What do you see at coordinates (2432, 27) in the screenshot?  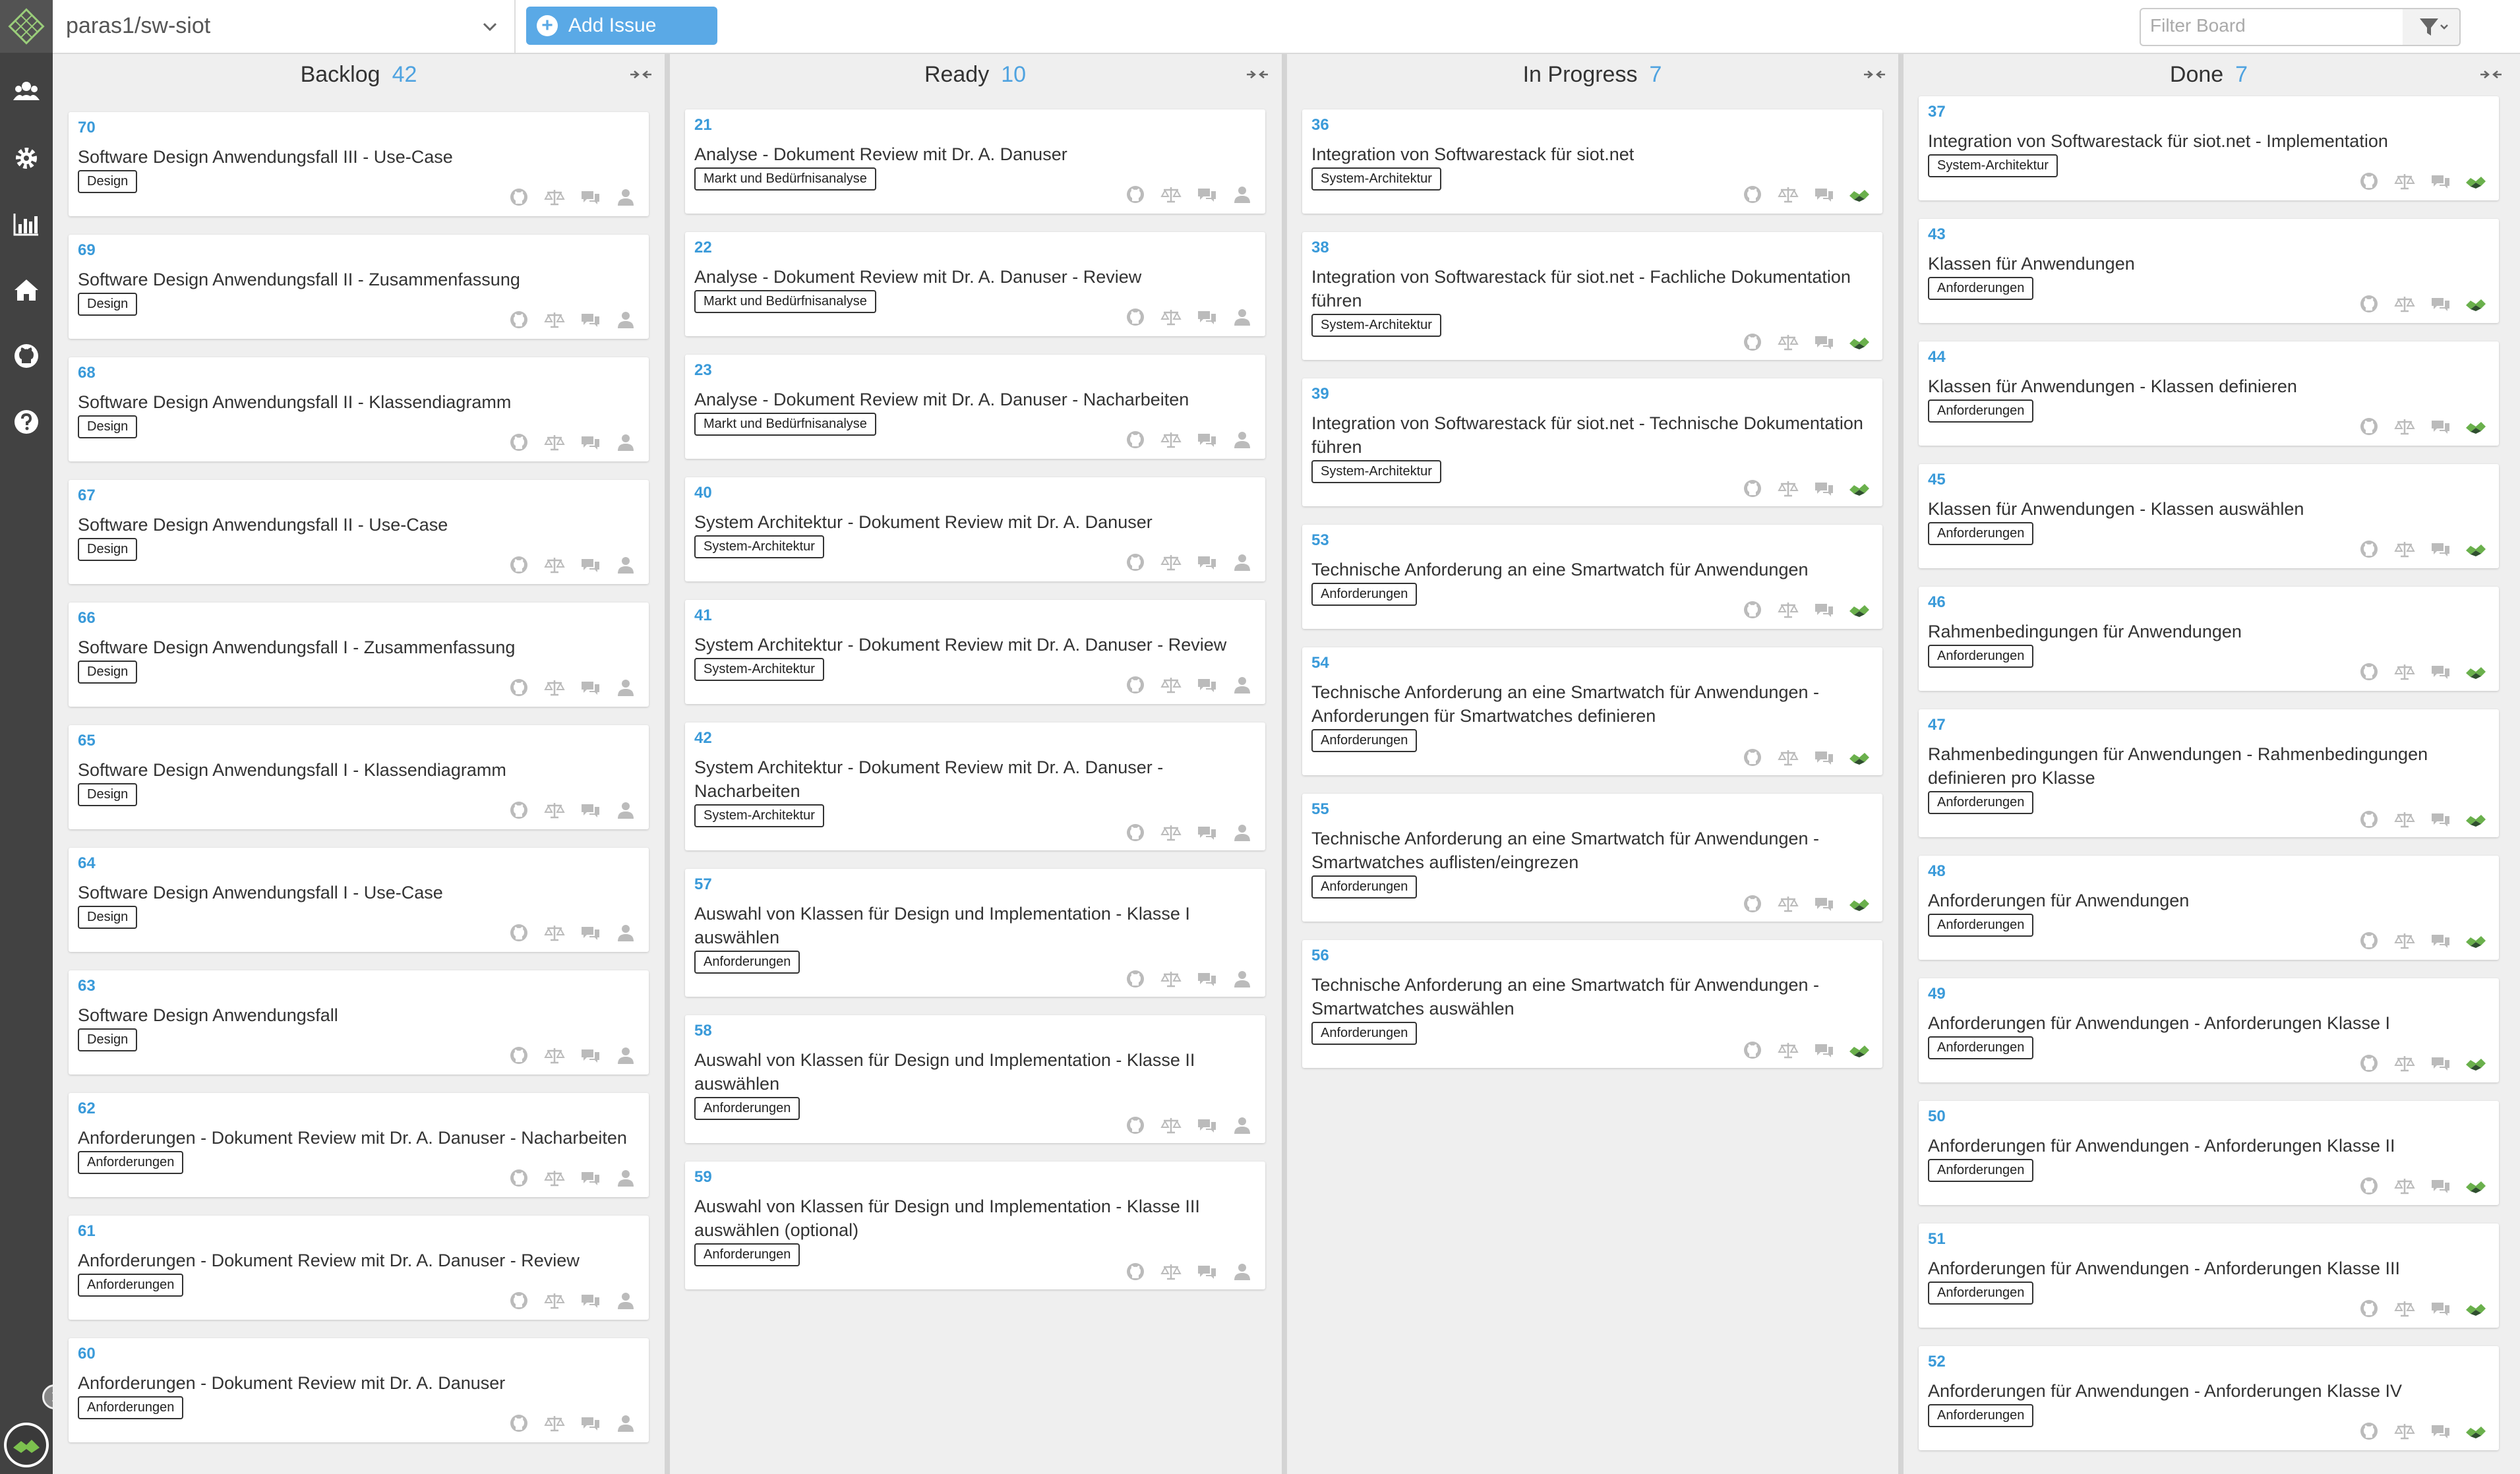 I see `filter-button` at bounding box center [2432, 27].